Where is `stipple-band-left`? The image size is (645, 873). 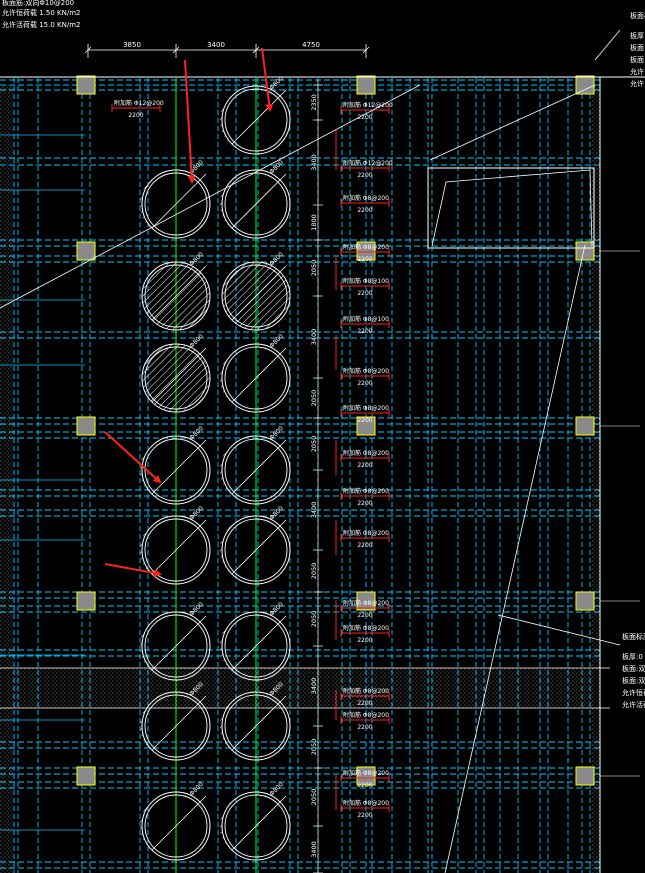 stipple-band-left is located at coordinates (6, 479).